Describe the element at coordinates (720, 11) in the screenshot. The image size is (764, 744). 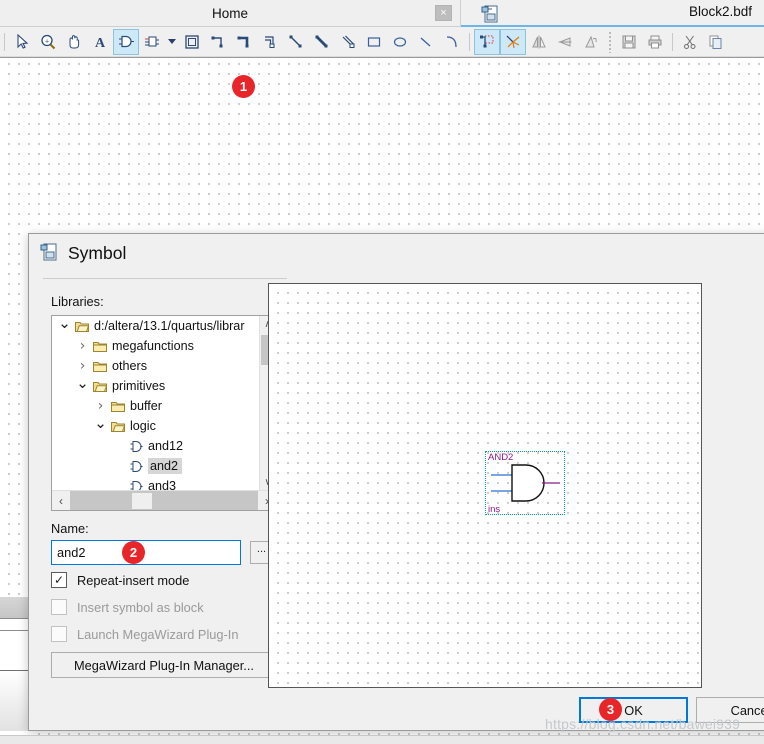
I see `file-name-label: Block2.bdf` at that location.